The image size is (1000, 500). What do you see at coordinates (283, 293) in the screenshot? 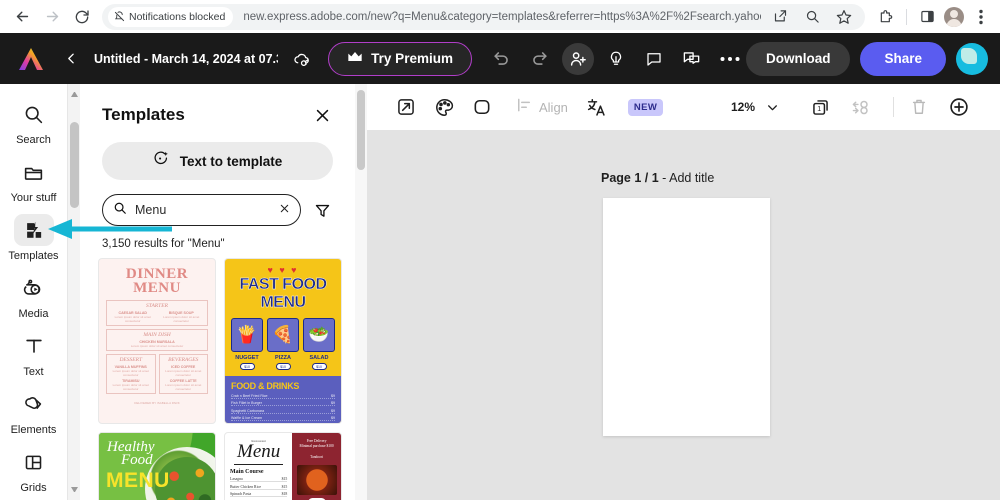
I see `template-title: FAST FOOD MENU` at bounding box center [283, 293].